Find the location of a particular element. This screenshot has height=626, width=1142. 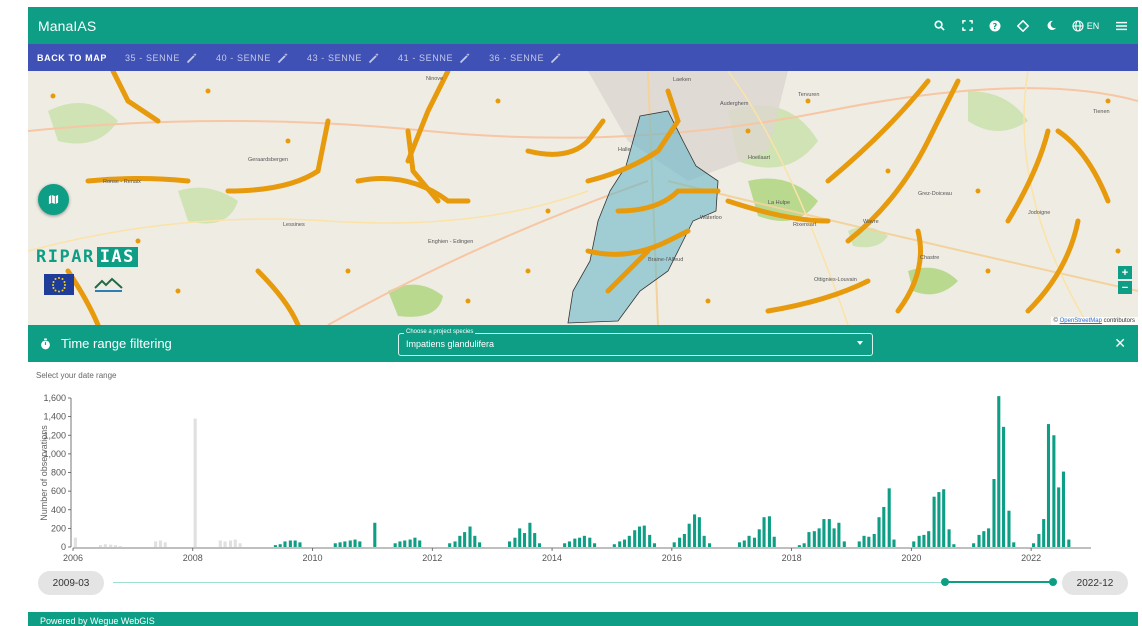

basin-tab: 40 - SENNE is located at coordinates (252, 58).